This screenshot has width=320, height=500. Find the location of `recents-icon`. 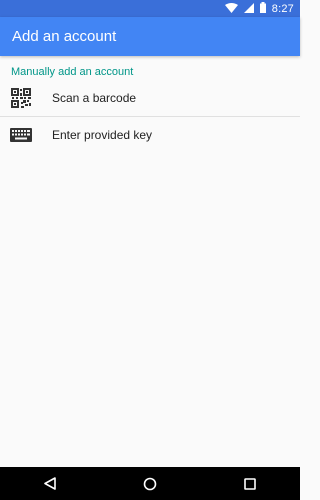

recents-icon is located at coordinates (250, 484).